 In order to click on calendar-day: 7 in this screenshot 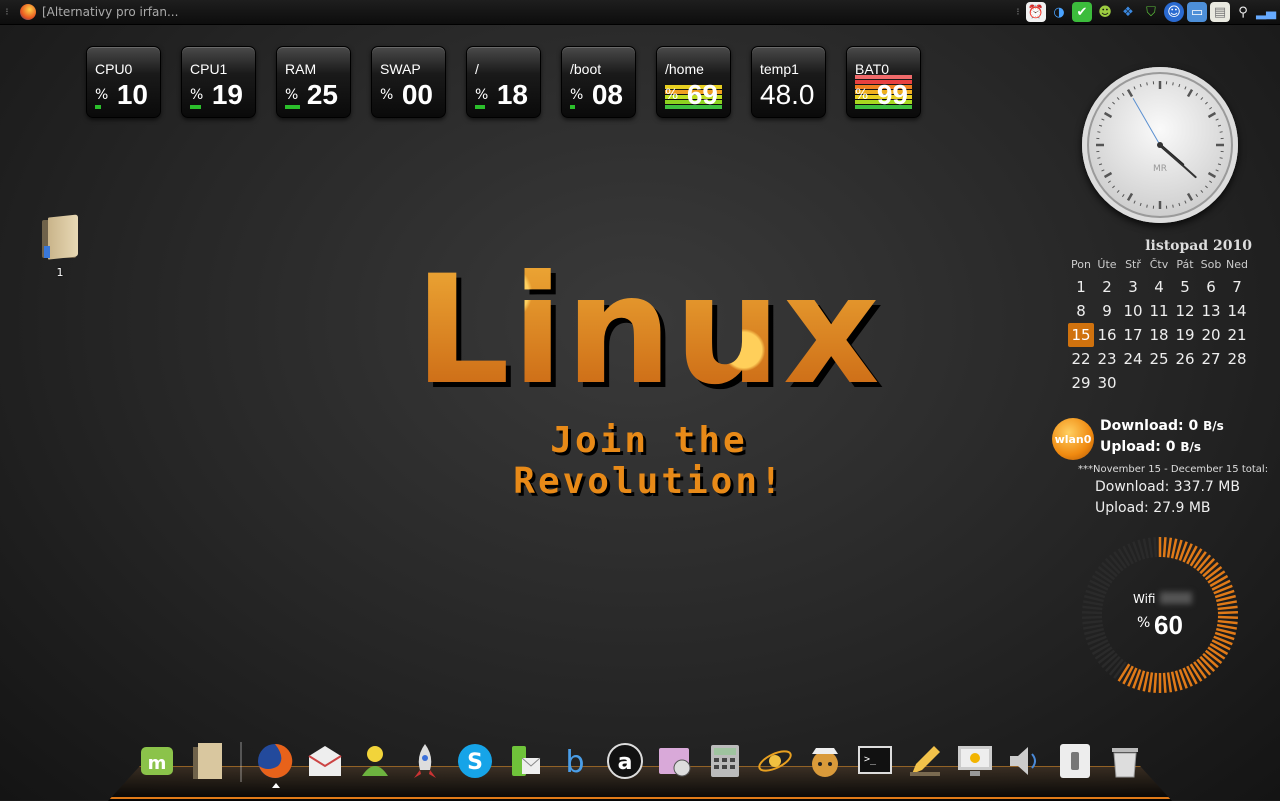, I will do `click(1237, 287)`.